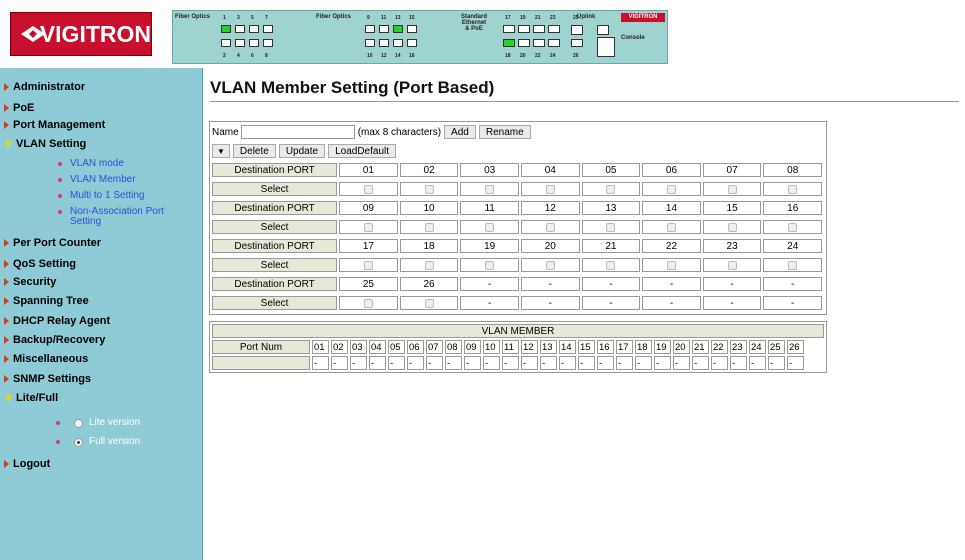 The width and height of the screenshot is (965, 560). What do you see at coordinates (51, 359) in the screenshot?
I see `sidebar-item-label: Miscellaneous` at bounding box center [51, 359].